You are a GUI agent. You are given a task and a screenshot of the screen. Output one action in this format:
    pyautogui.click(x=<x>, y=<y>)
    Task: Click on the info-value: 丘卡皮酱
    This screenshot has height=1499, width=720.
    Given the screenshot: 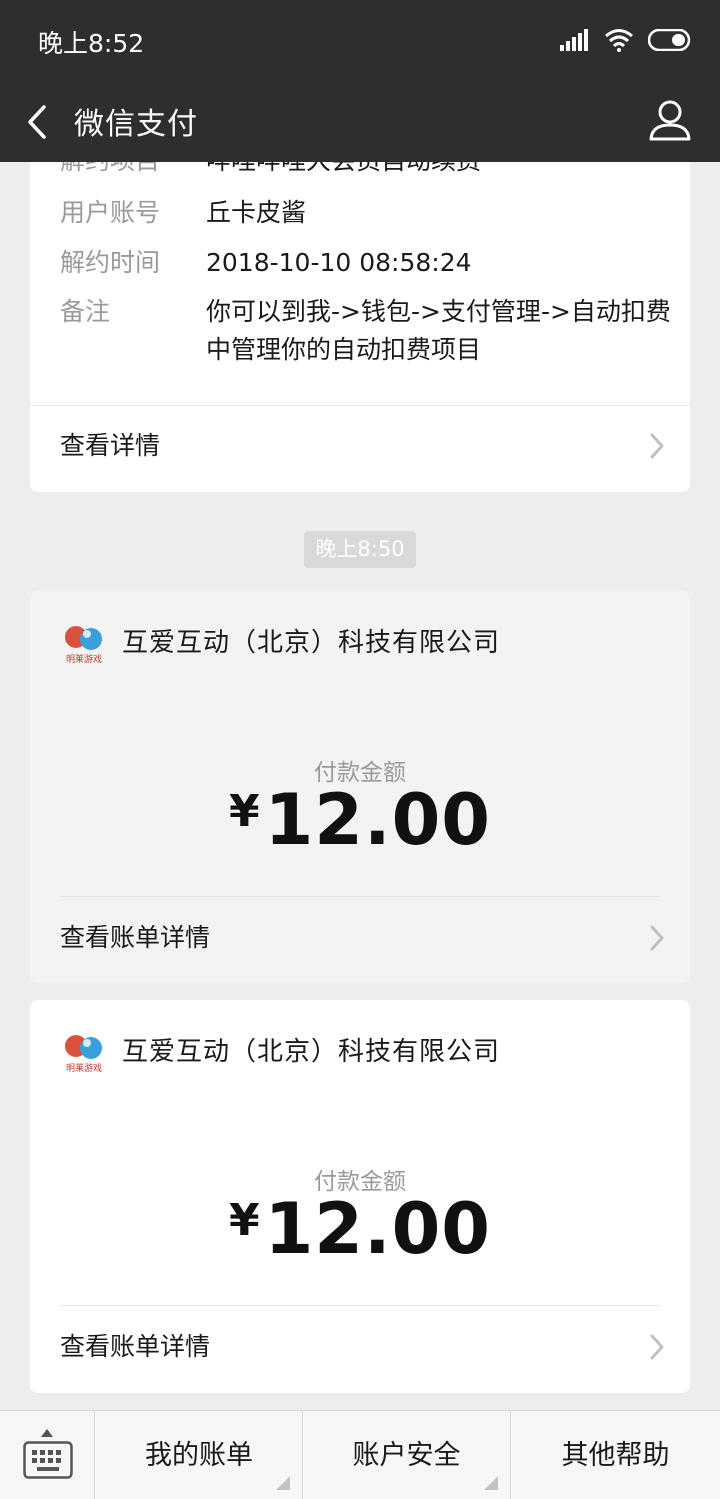 What is the action you would take?
    pyautogui.click(x=256, y=212)
    